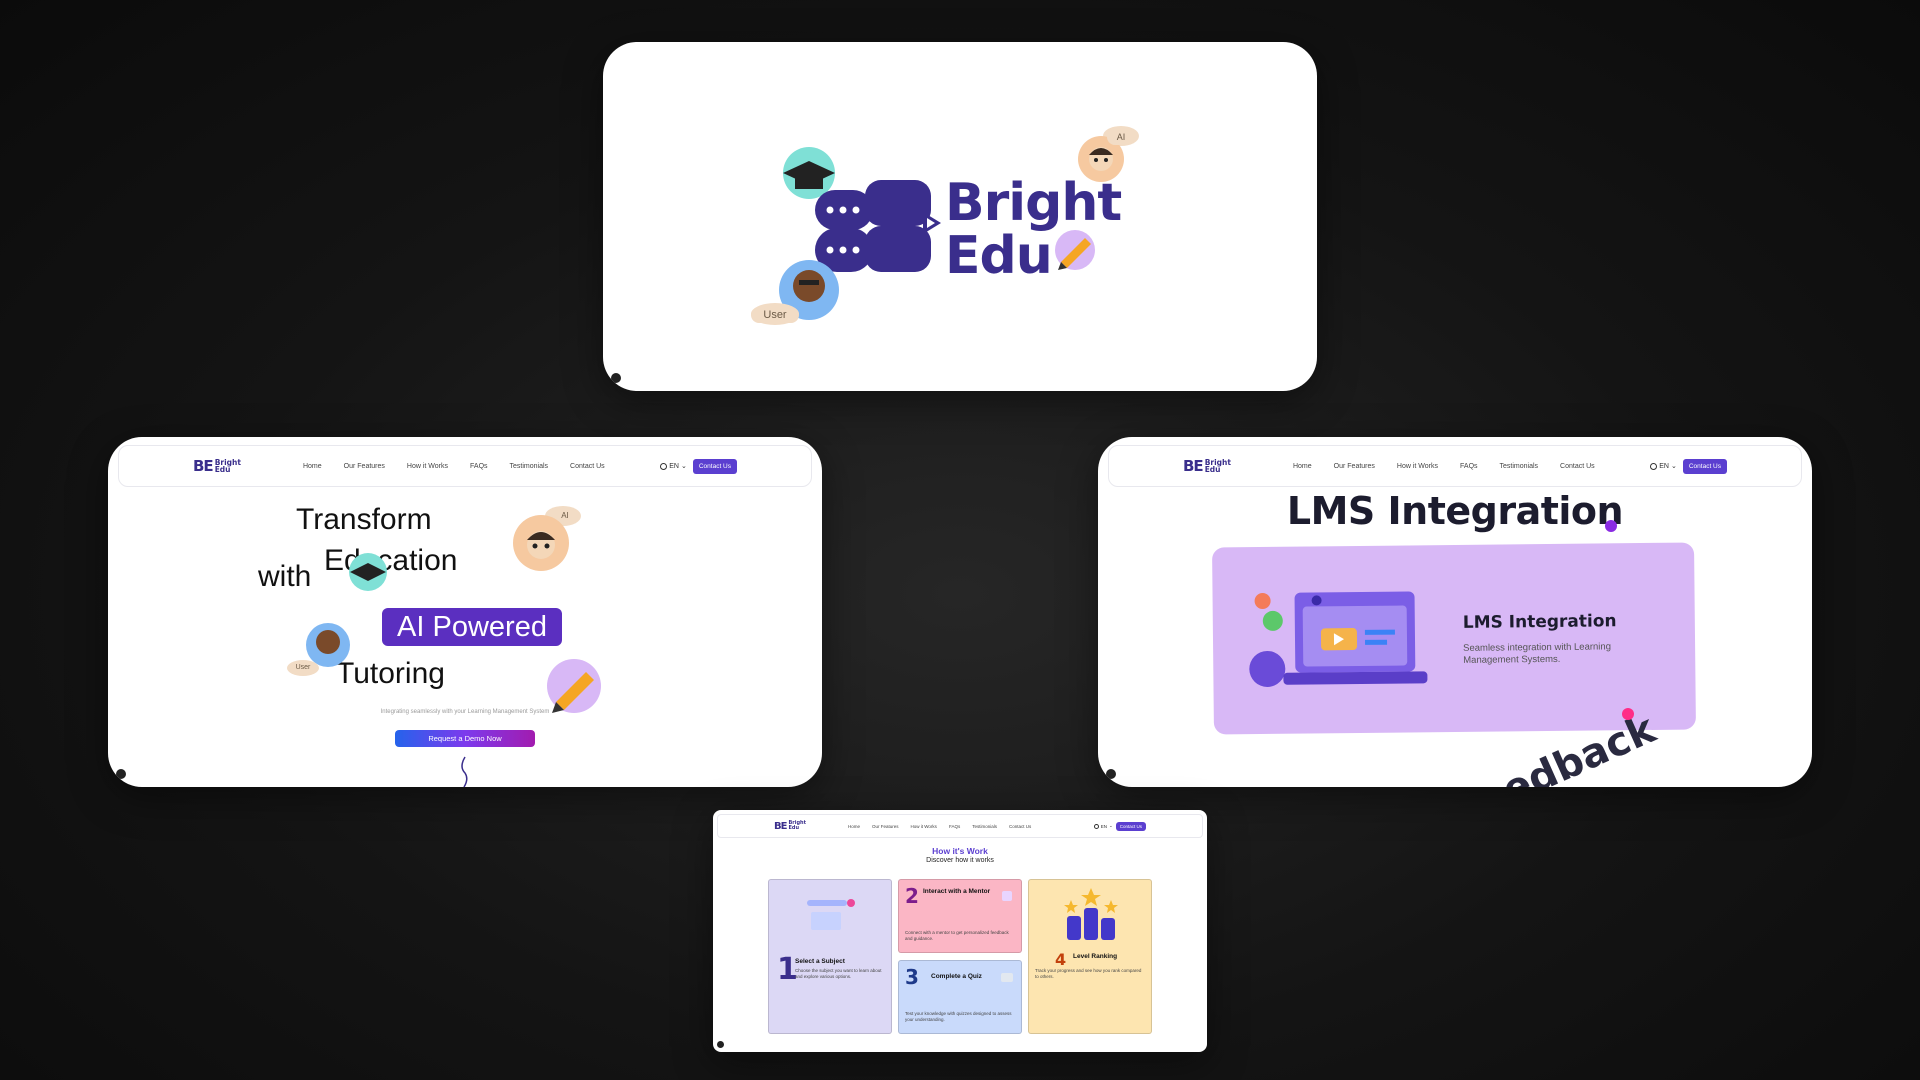  Describe the element at coordinates (465, 738) in the screenshot. I see `request-demo-button: Request a Demo Now` at that location.